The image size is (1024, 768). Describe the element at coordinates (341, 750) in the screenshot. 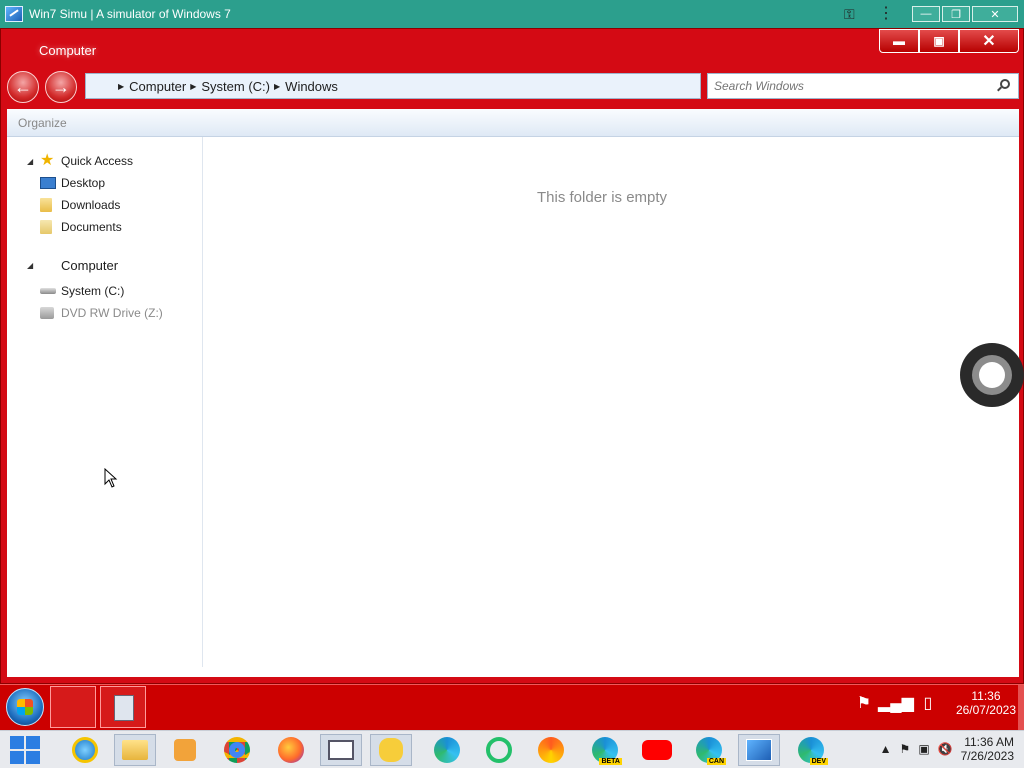

I see `remote-desktop-icon` at that location.